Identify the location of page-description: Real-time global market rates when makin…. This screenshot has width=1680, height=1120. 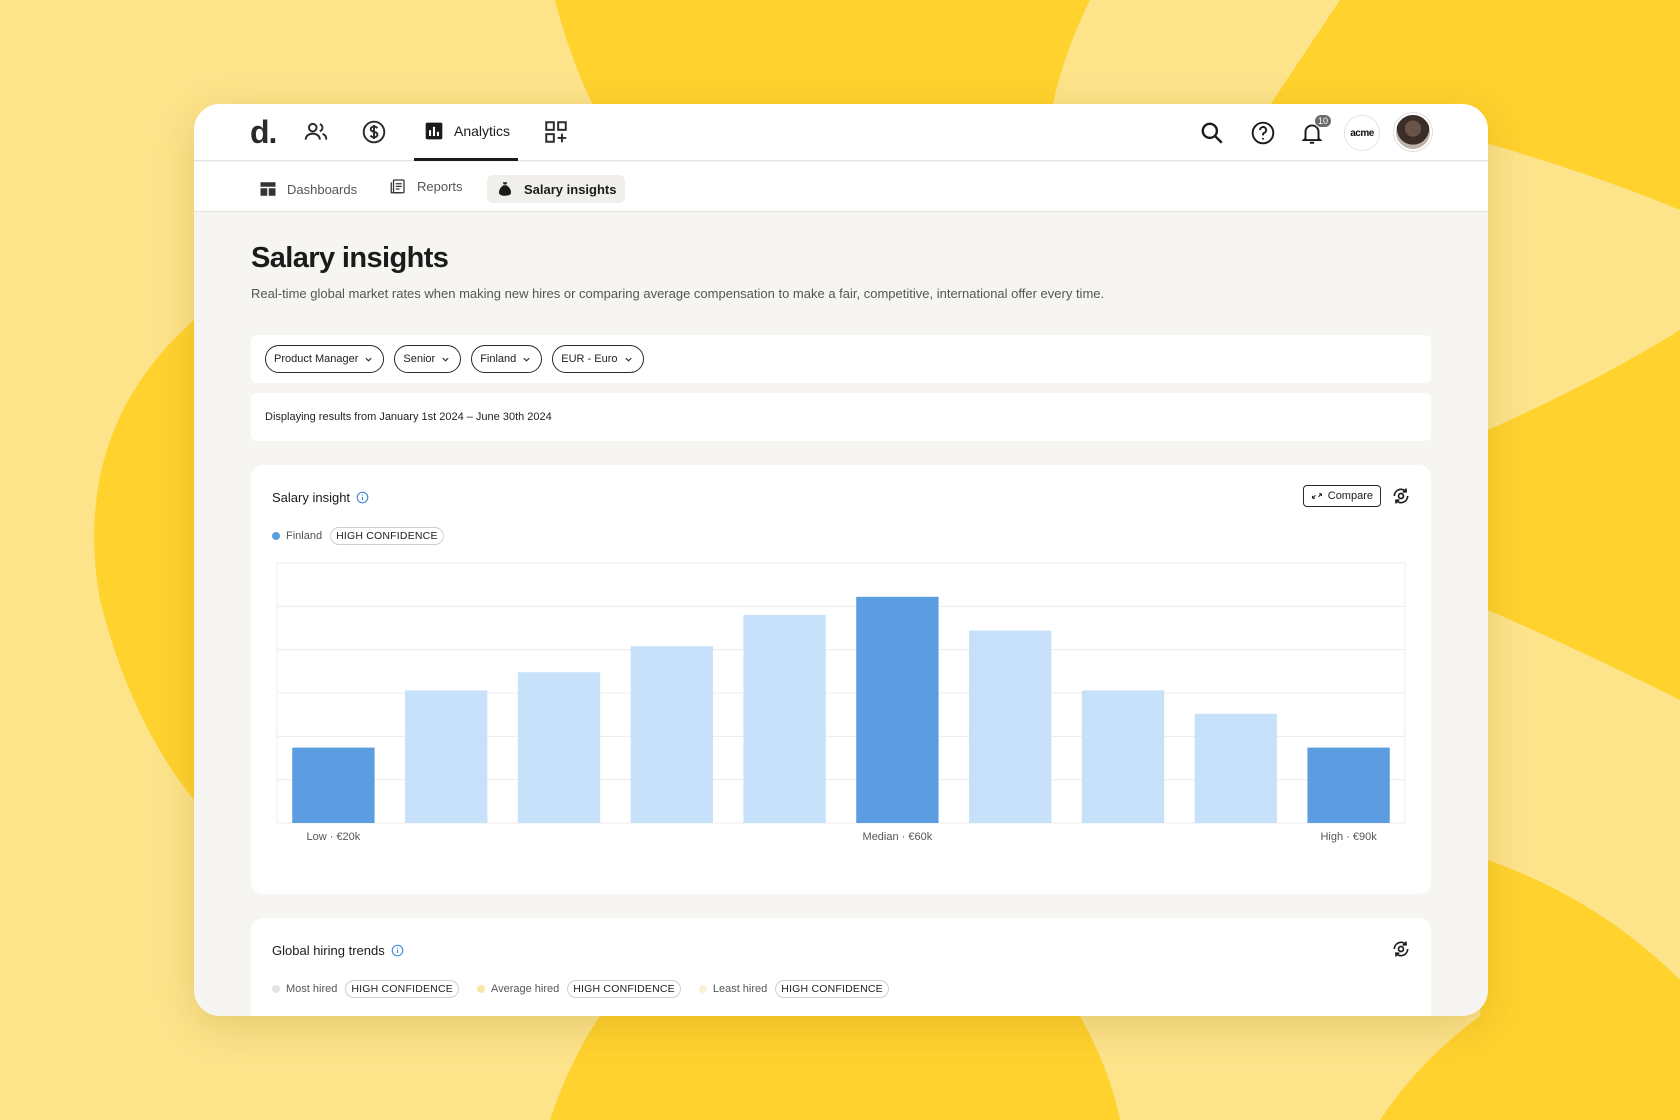
(678, 293).